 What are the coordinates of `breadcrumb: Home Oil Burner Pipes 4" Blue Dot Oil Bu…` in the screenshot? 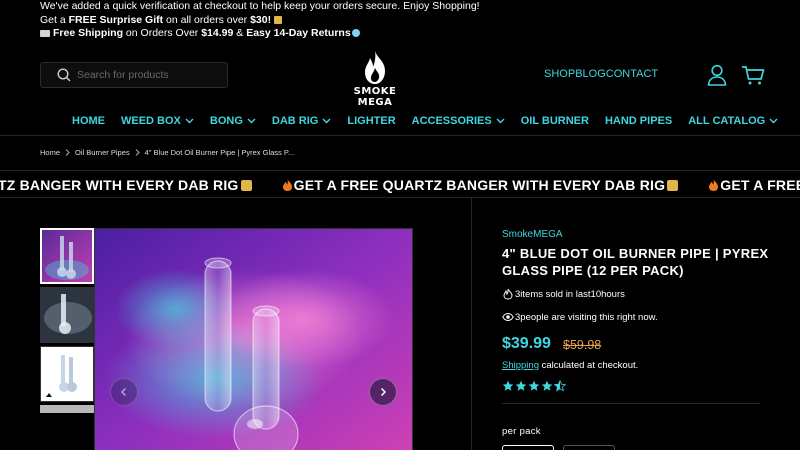 It's located at (167, 152).